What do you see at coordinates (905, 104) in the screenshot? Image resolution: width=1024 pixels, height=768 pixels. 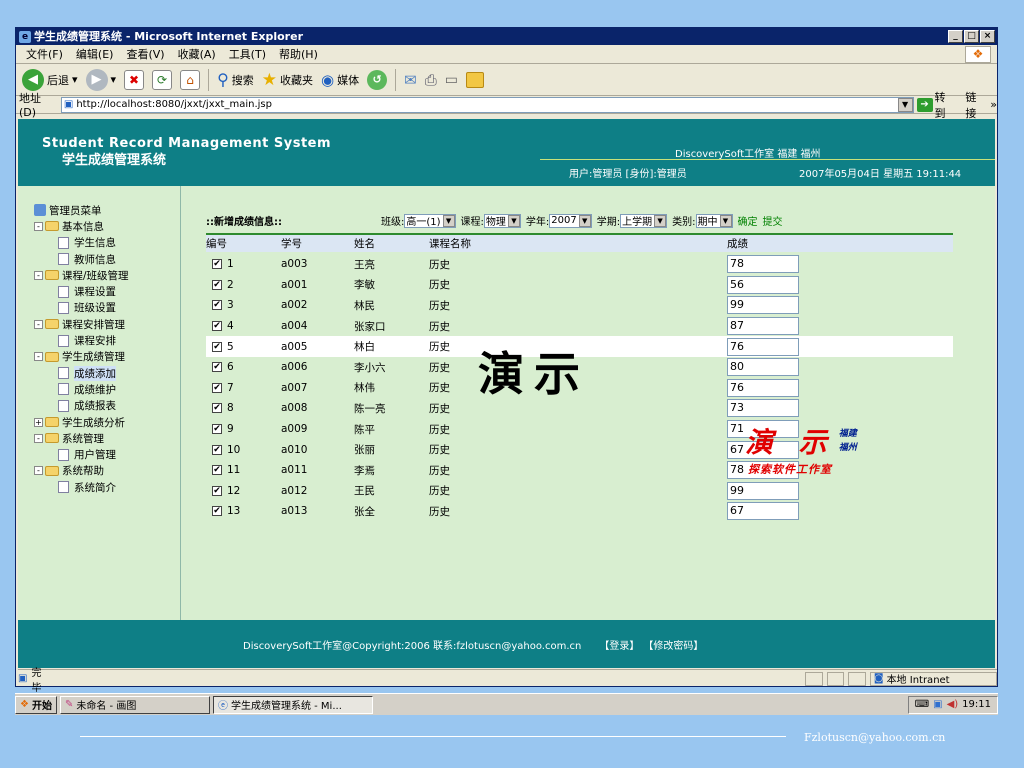 I see `address-dropdown-icon: ▼` at bounding box center [905, 104].